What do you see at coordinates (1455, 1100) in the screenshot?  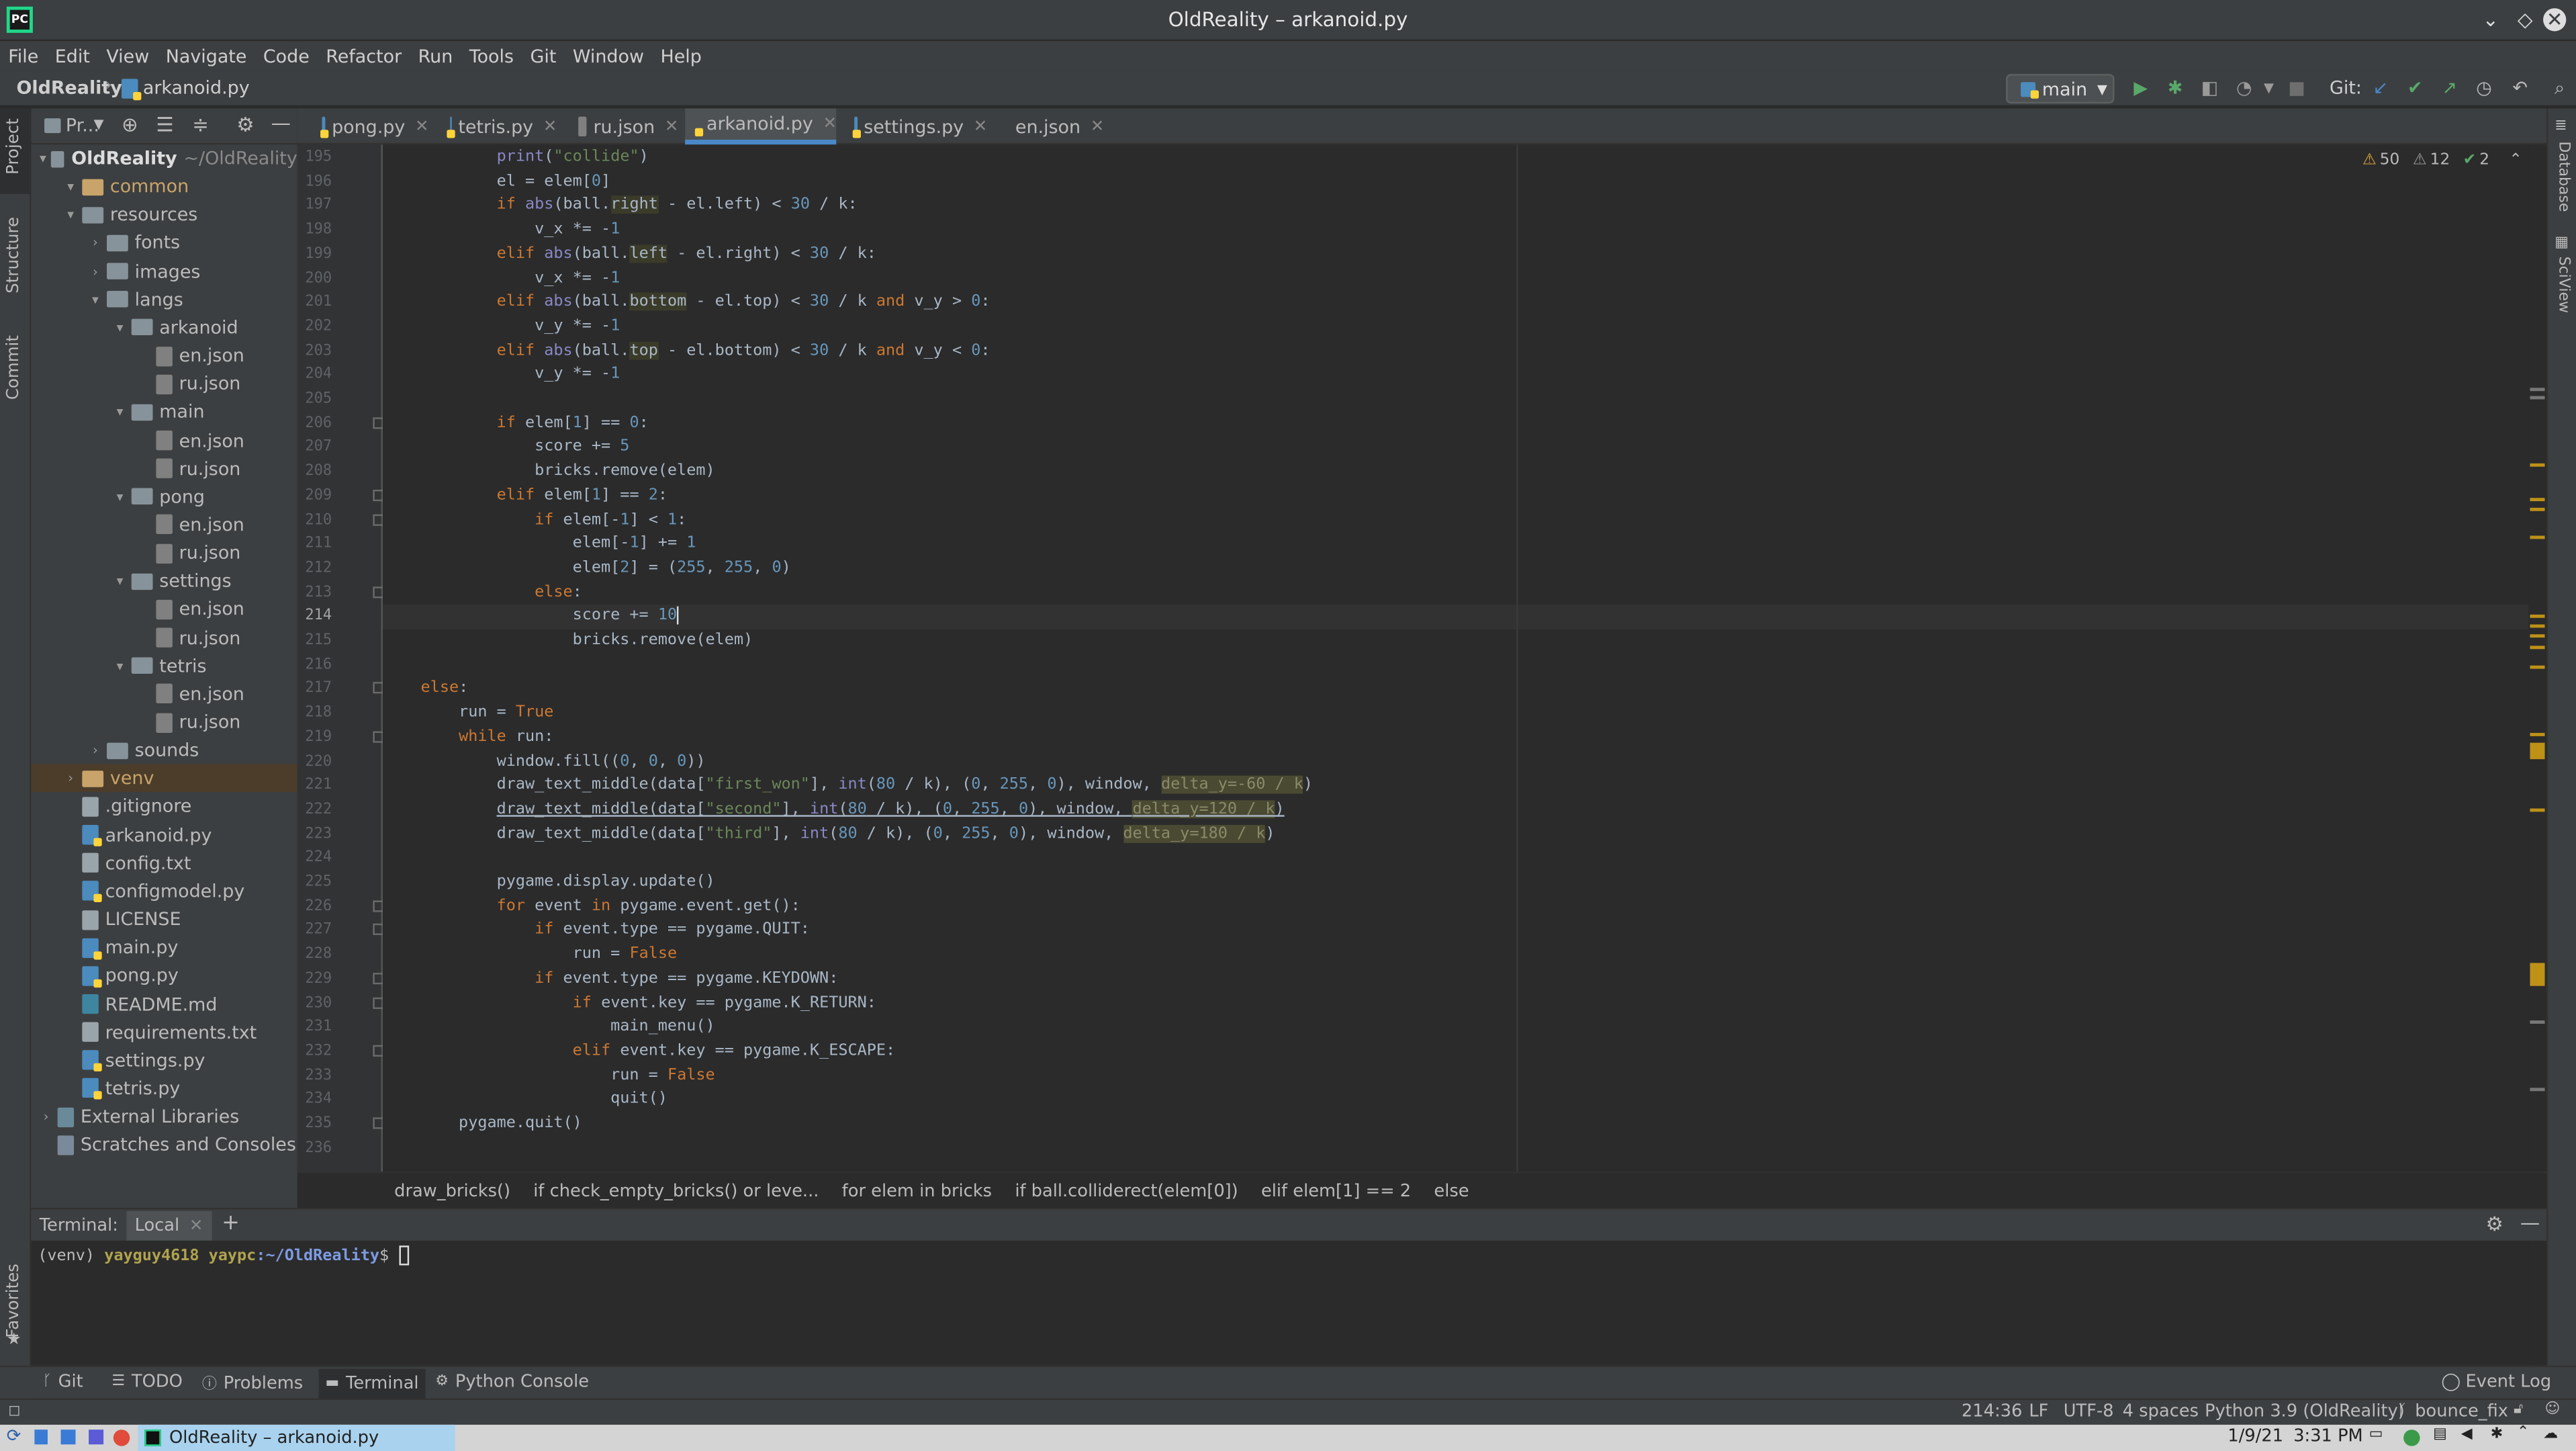 I see `code-line: quit()` at bounding box center [1455, 1100].